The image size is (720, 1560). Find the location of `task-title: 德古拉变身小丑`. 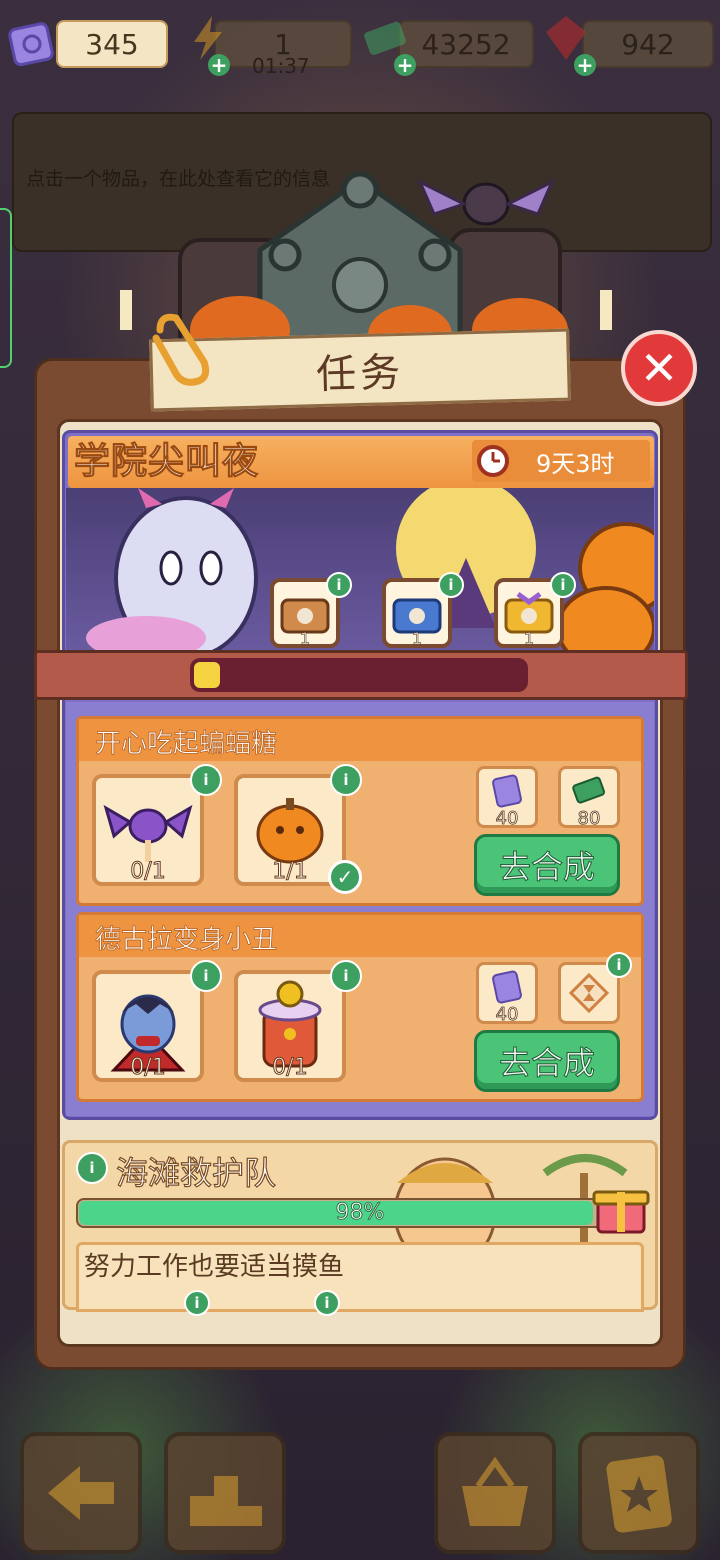

task-title: 德古拉变身小丑 is located at coordinates (186, 940).